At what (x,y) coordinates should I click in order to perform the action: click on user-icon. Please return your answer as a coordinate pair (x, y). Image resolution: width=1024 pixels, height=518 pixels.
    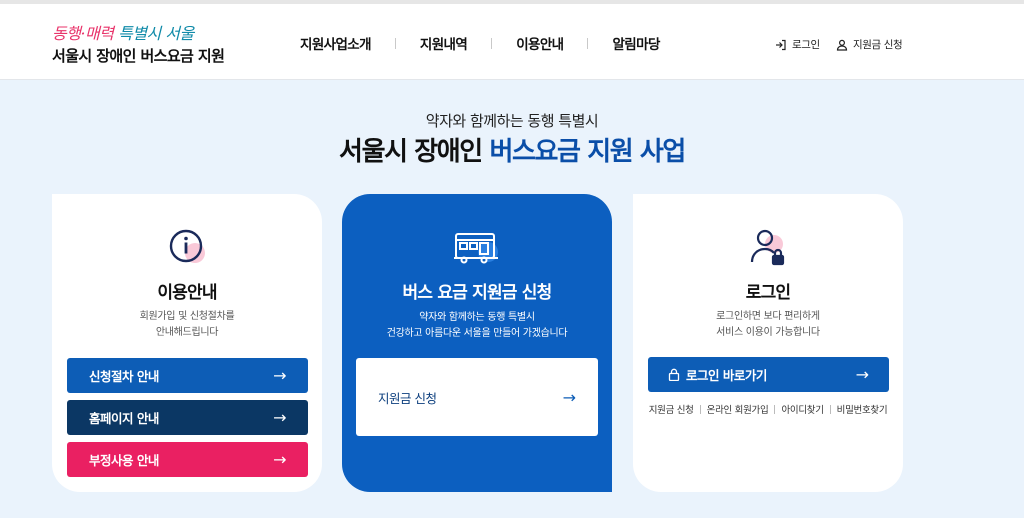
    Looking at the image, I should click on (842, 45).